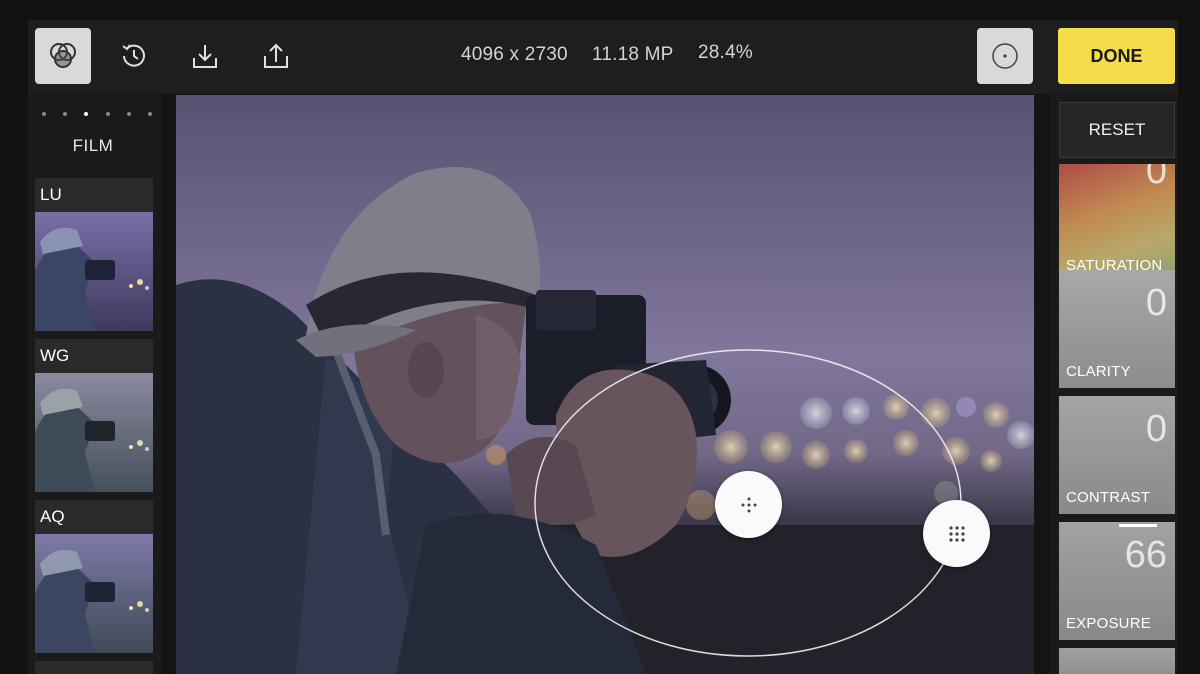 The width and height of the screenshot is (1200, 674). I want to click on mask-center-handle, so click(748, 504).